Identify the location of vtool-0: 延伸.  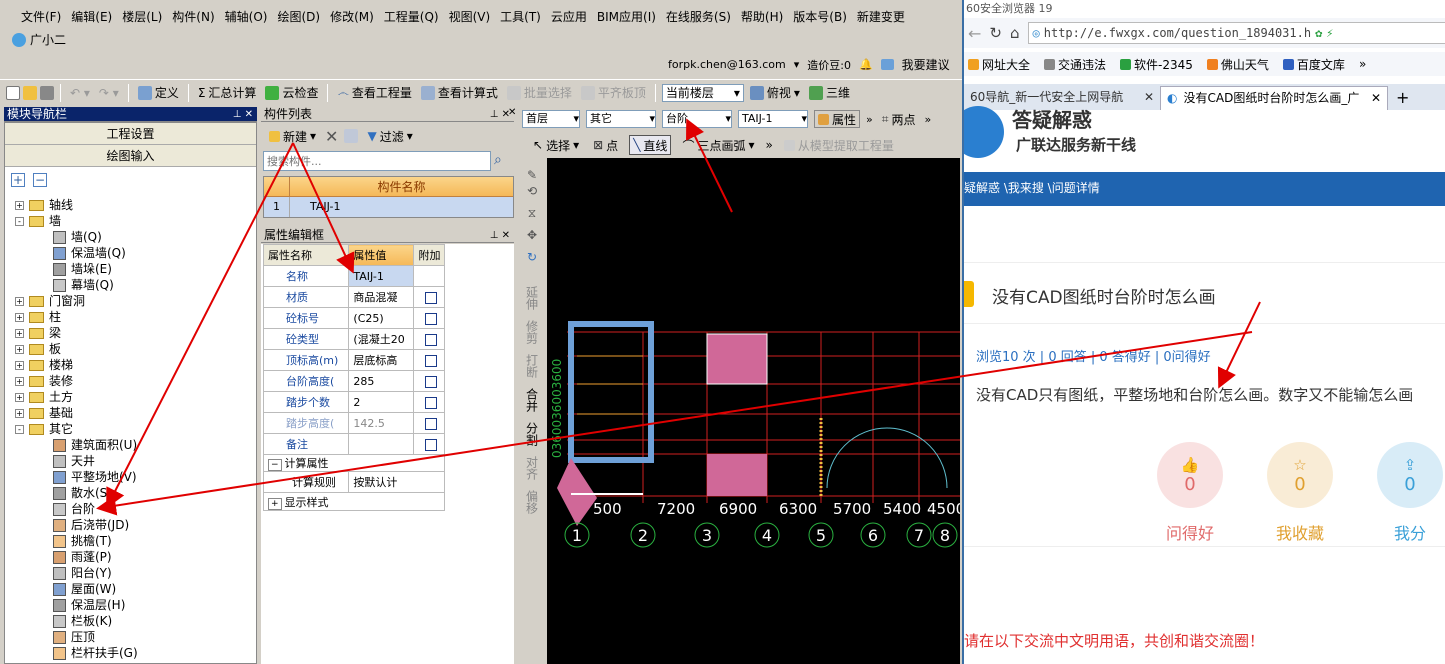
(532, 298).